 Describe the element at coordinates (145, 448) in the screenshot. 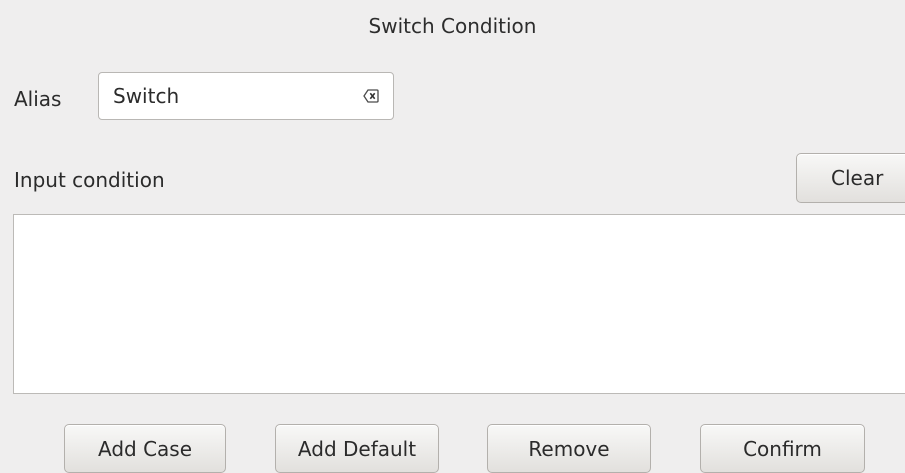

I see `add-case-button: Add Case` at that location.